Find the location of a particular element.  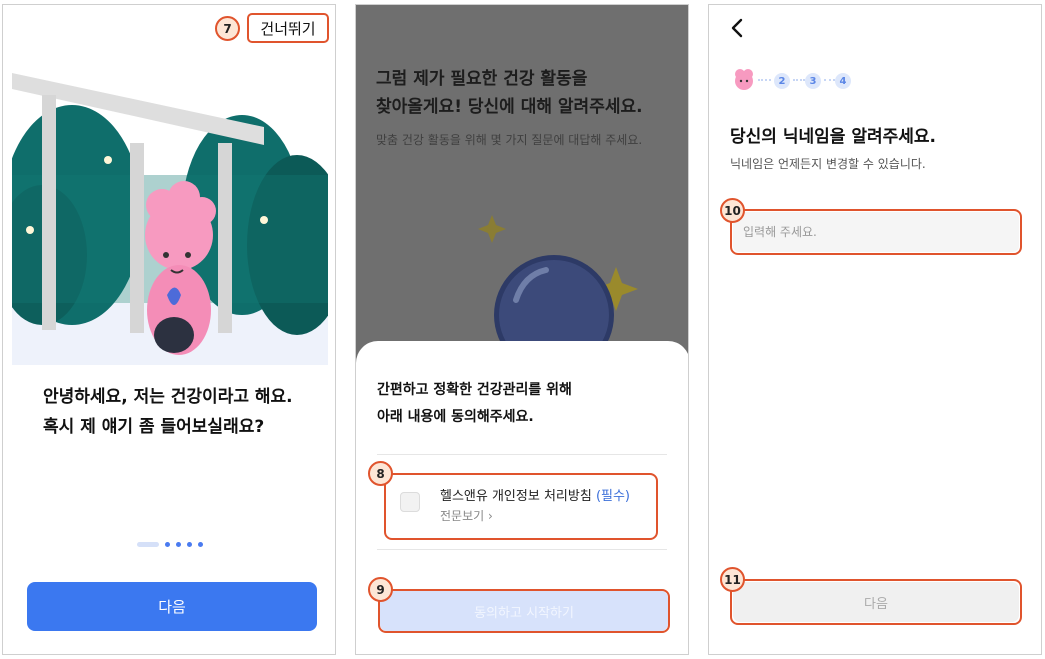

step-4: 4 is located at coordinates (843, 81).